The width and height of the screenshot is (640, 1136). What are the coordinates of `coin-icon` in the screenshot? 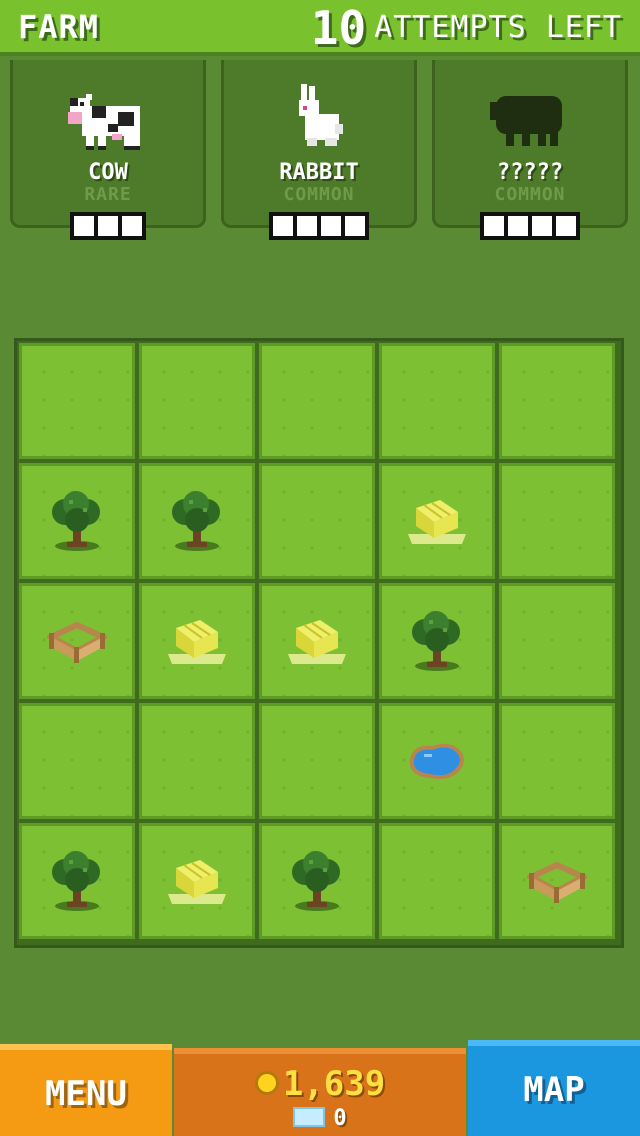 It's located at (266, 1082).